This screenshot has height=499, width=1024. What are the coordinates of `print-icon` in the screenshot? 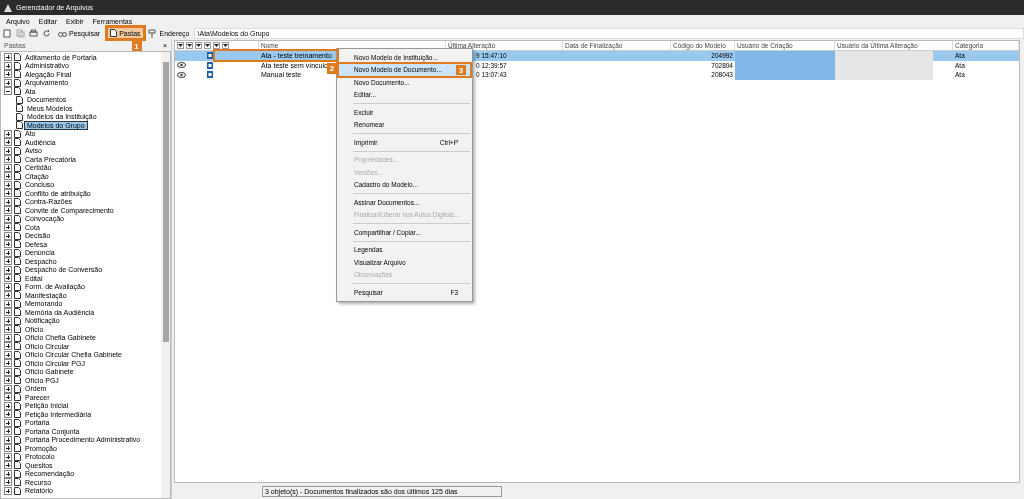 It's located at (33, 33).